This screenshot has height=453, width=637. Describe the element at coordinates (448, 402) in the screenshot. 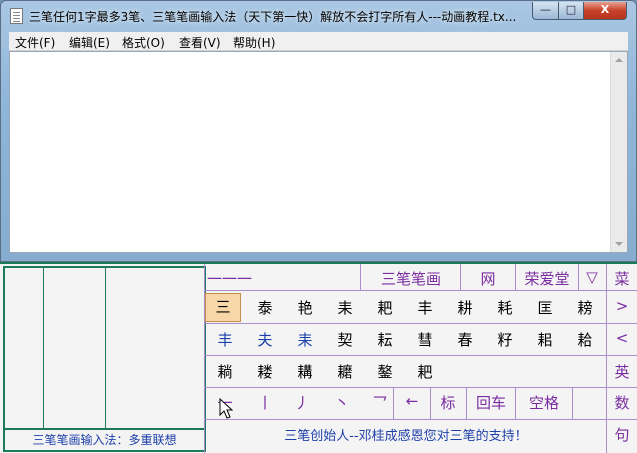

I see `punctuation-key: 标` at that location.